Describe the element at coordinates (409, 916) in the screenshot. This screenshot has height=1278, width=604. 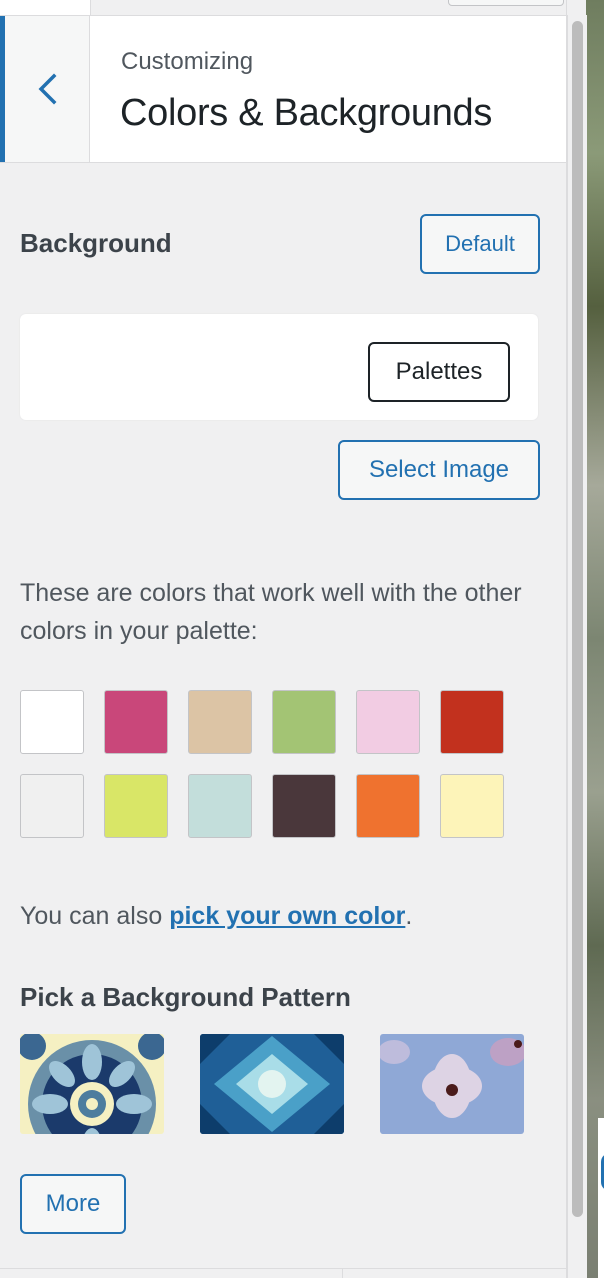
I see `custom-color-suffix: .` at that location.